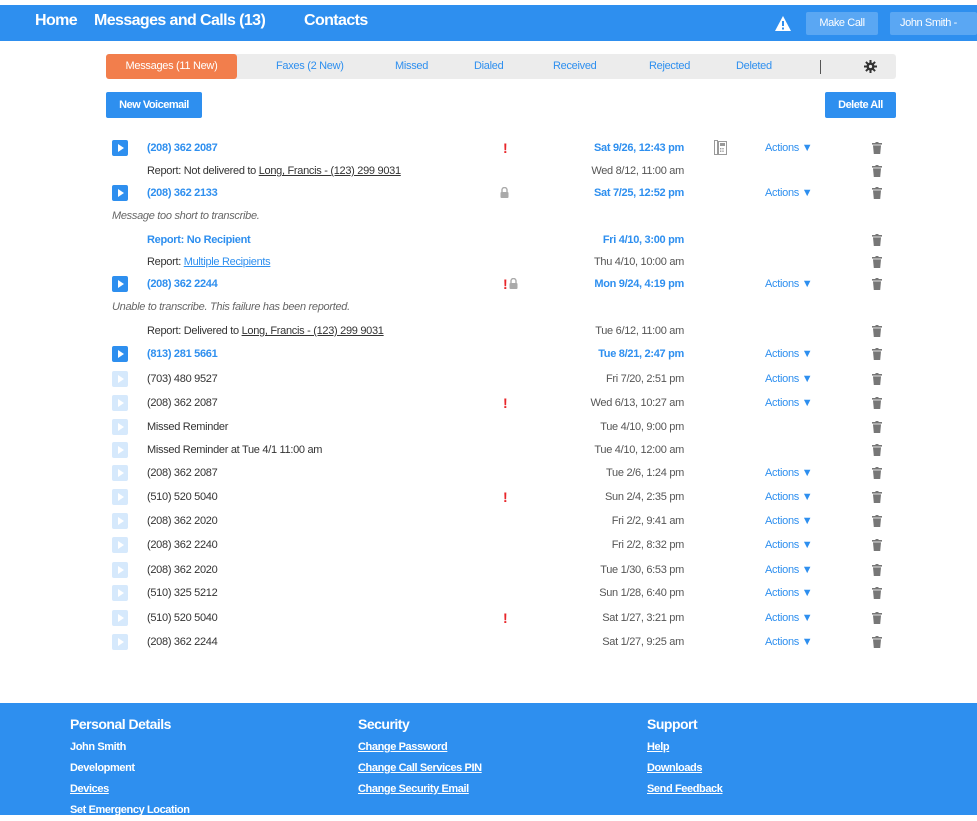 This screenshot has height=821, width=977. What do you see at coordinates (685, 768) in the screenshot?
I see `downloads-link: Downloads` at bounding box center [685, 768].